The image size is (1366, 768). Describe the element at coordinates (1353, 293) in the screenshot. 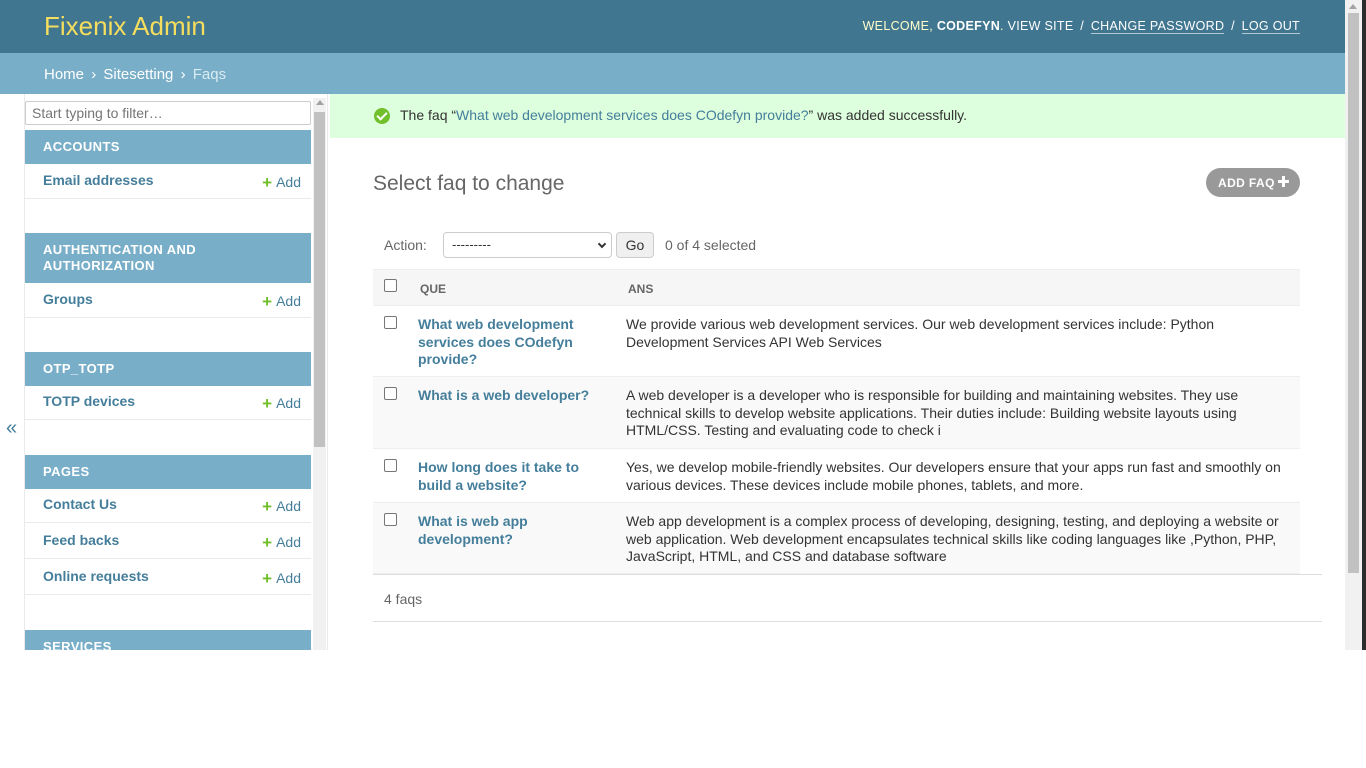

I see `page-scrollbar-thumb` at that location.